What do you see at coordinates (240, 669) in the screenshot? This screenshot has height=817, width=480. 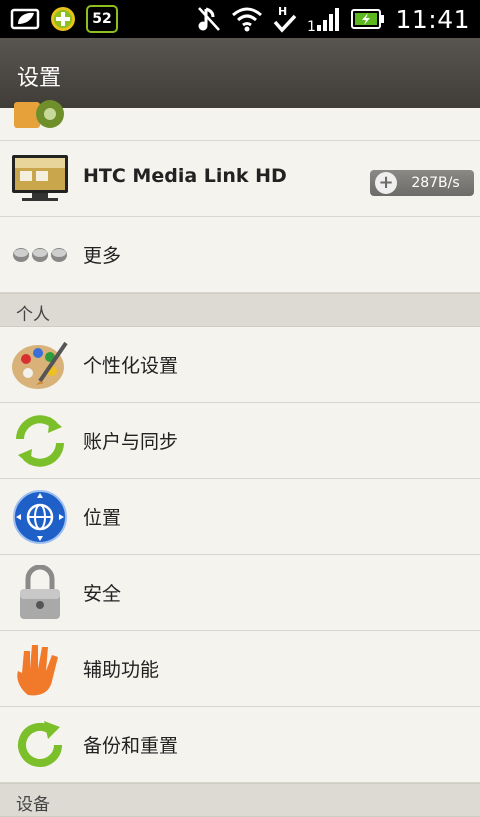 I see `list-item-accessibility: 辅助功能` at bounding box center [240, 669].